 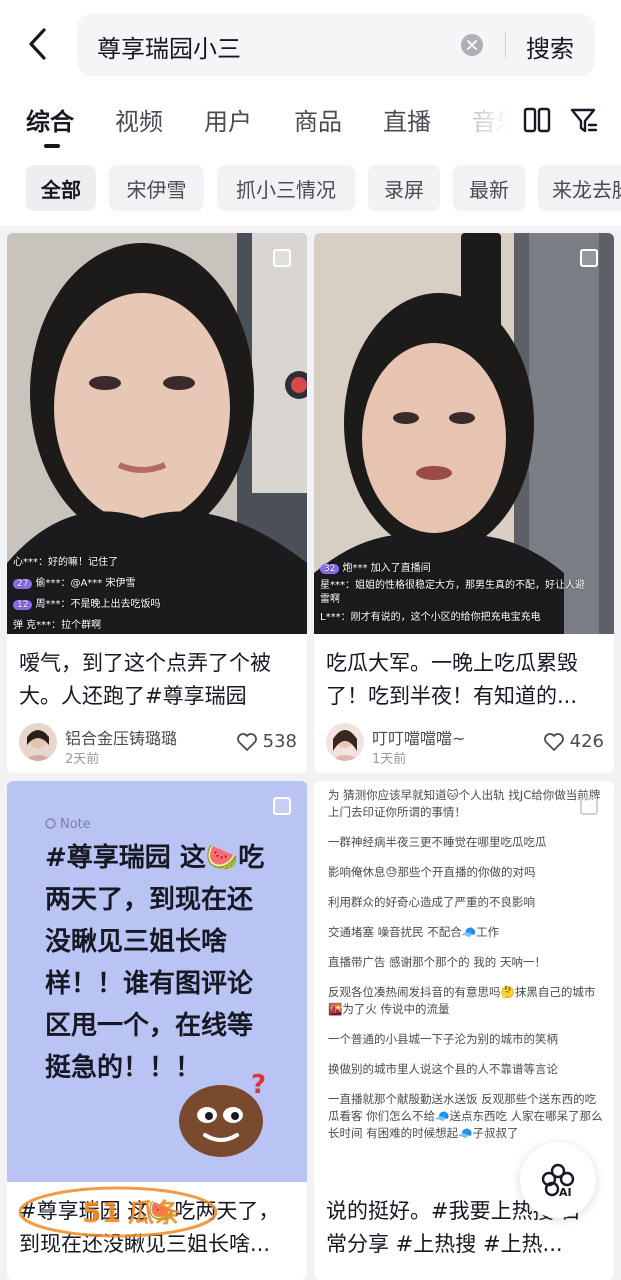 I want to click on search-header: 尊享瑞园小三 搜索, so click(x=310, y=45).